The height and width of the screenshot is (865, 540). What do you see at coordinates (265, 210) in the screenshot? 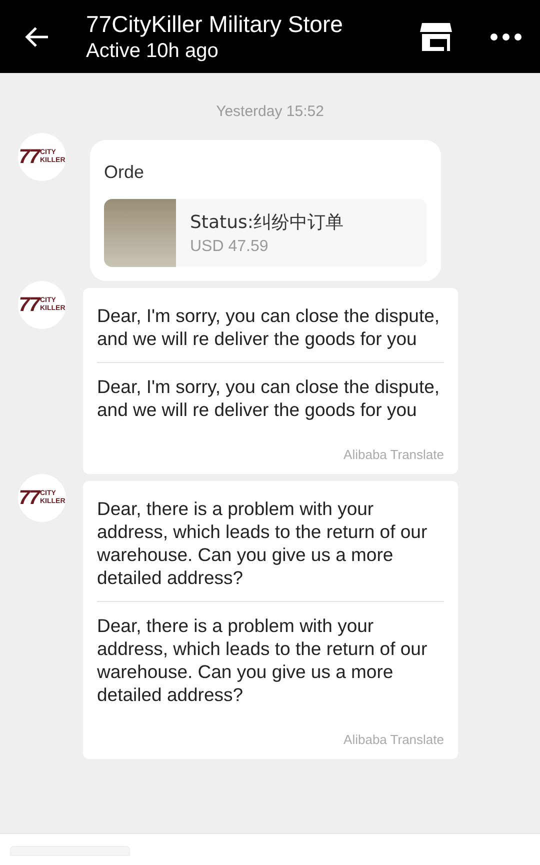
I see `order-card: Orde Status:纠纷中订单 USD 47.59` at bounding box center [265, 210].